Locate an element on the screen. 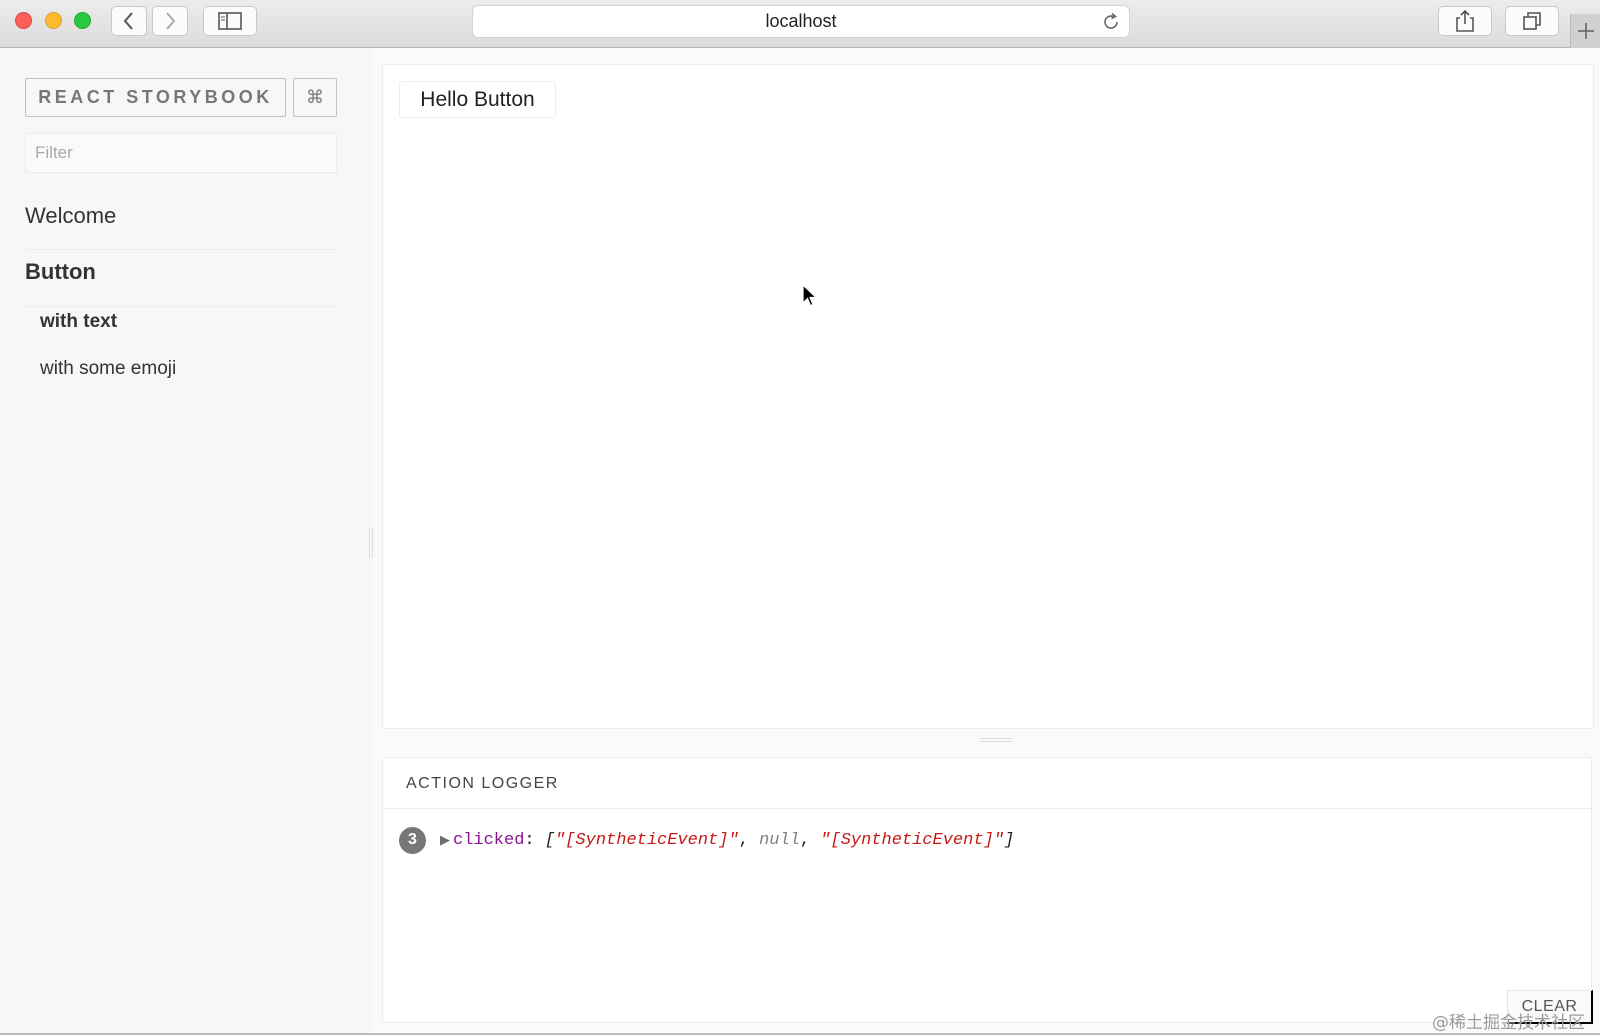 This screenshot has height=1035, width=1600. log-colon: : is located at coordinates (534, 840).